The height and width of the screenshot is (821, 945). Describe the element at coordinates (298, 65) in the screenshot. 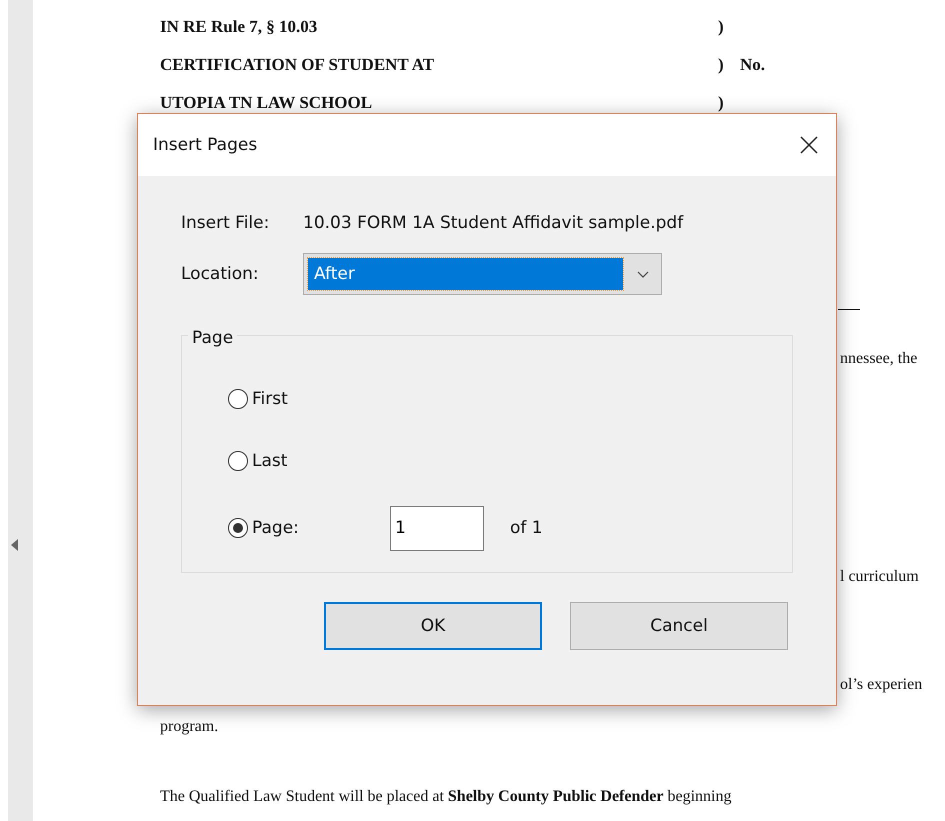

I see `caption-text: CERTIFICATION OF STUDENT AT` at that location.